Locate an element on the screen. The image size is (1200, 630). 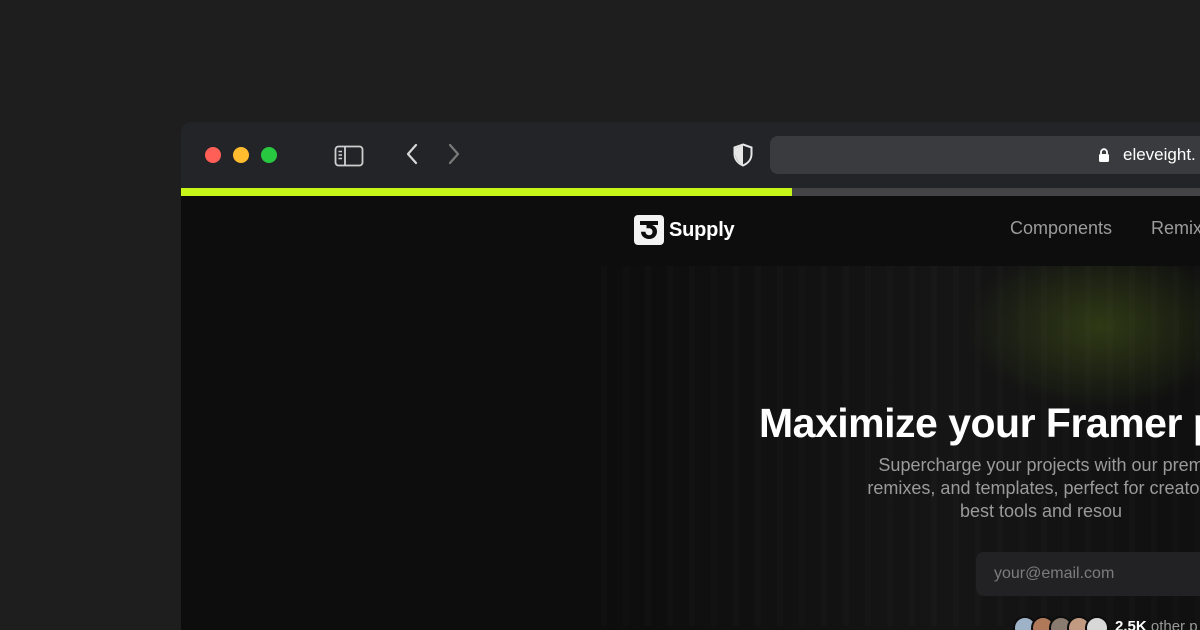
supply-logo-icon is located at coordinates (649, 230).